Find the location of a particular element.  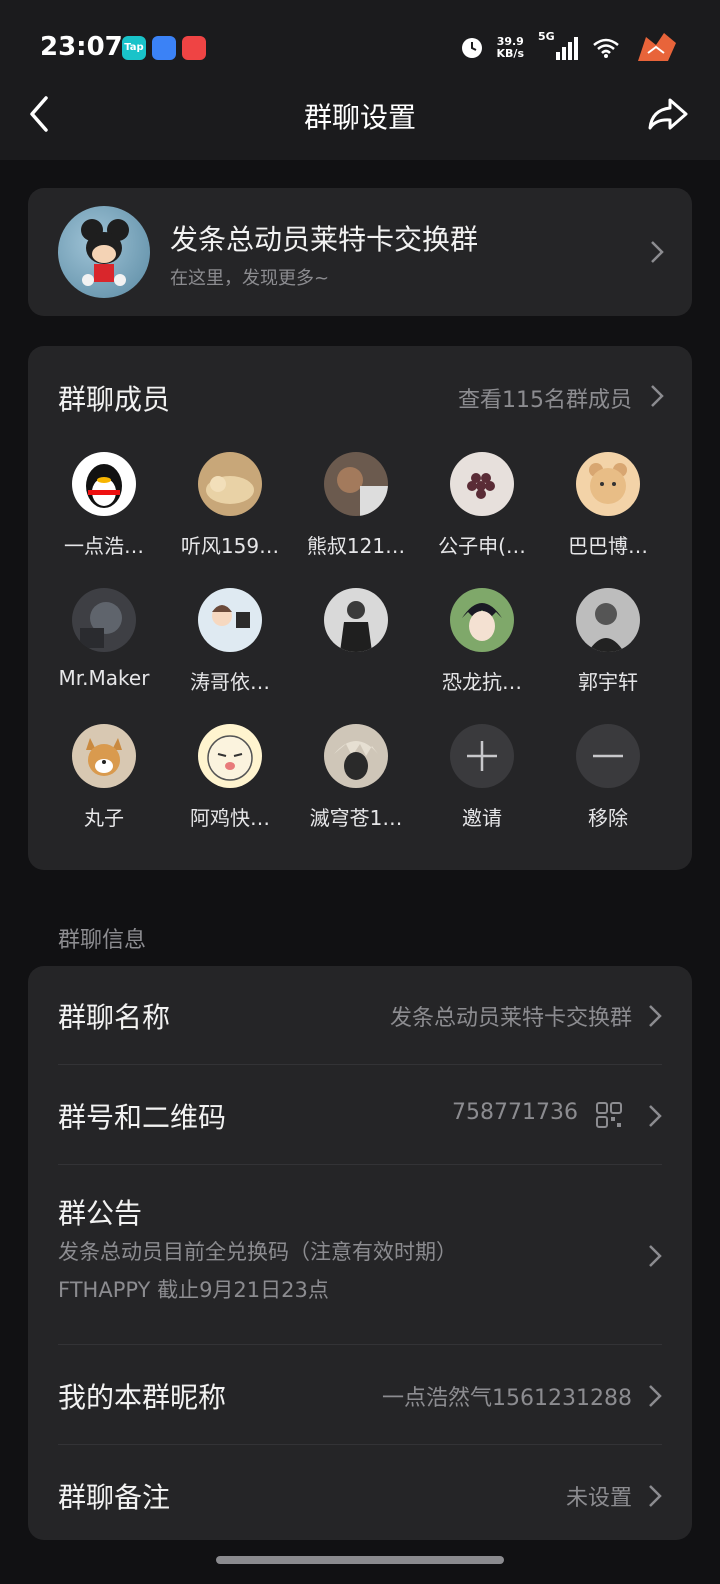

taptap-icon: Tap is located at coordinates (134, 48).